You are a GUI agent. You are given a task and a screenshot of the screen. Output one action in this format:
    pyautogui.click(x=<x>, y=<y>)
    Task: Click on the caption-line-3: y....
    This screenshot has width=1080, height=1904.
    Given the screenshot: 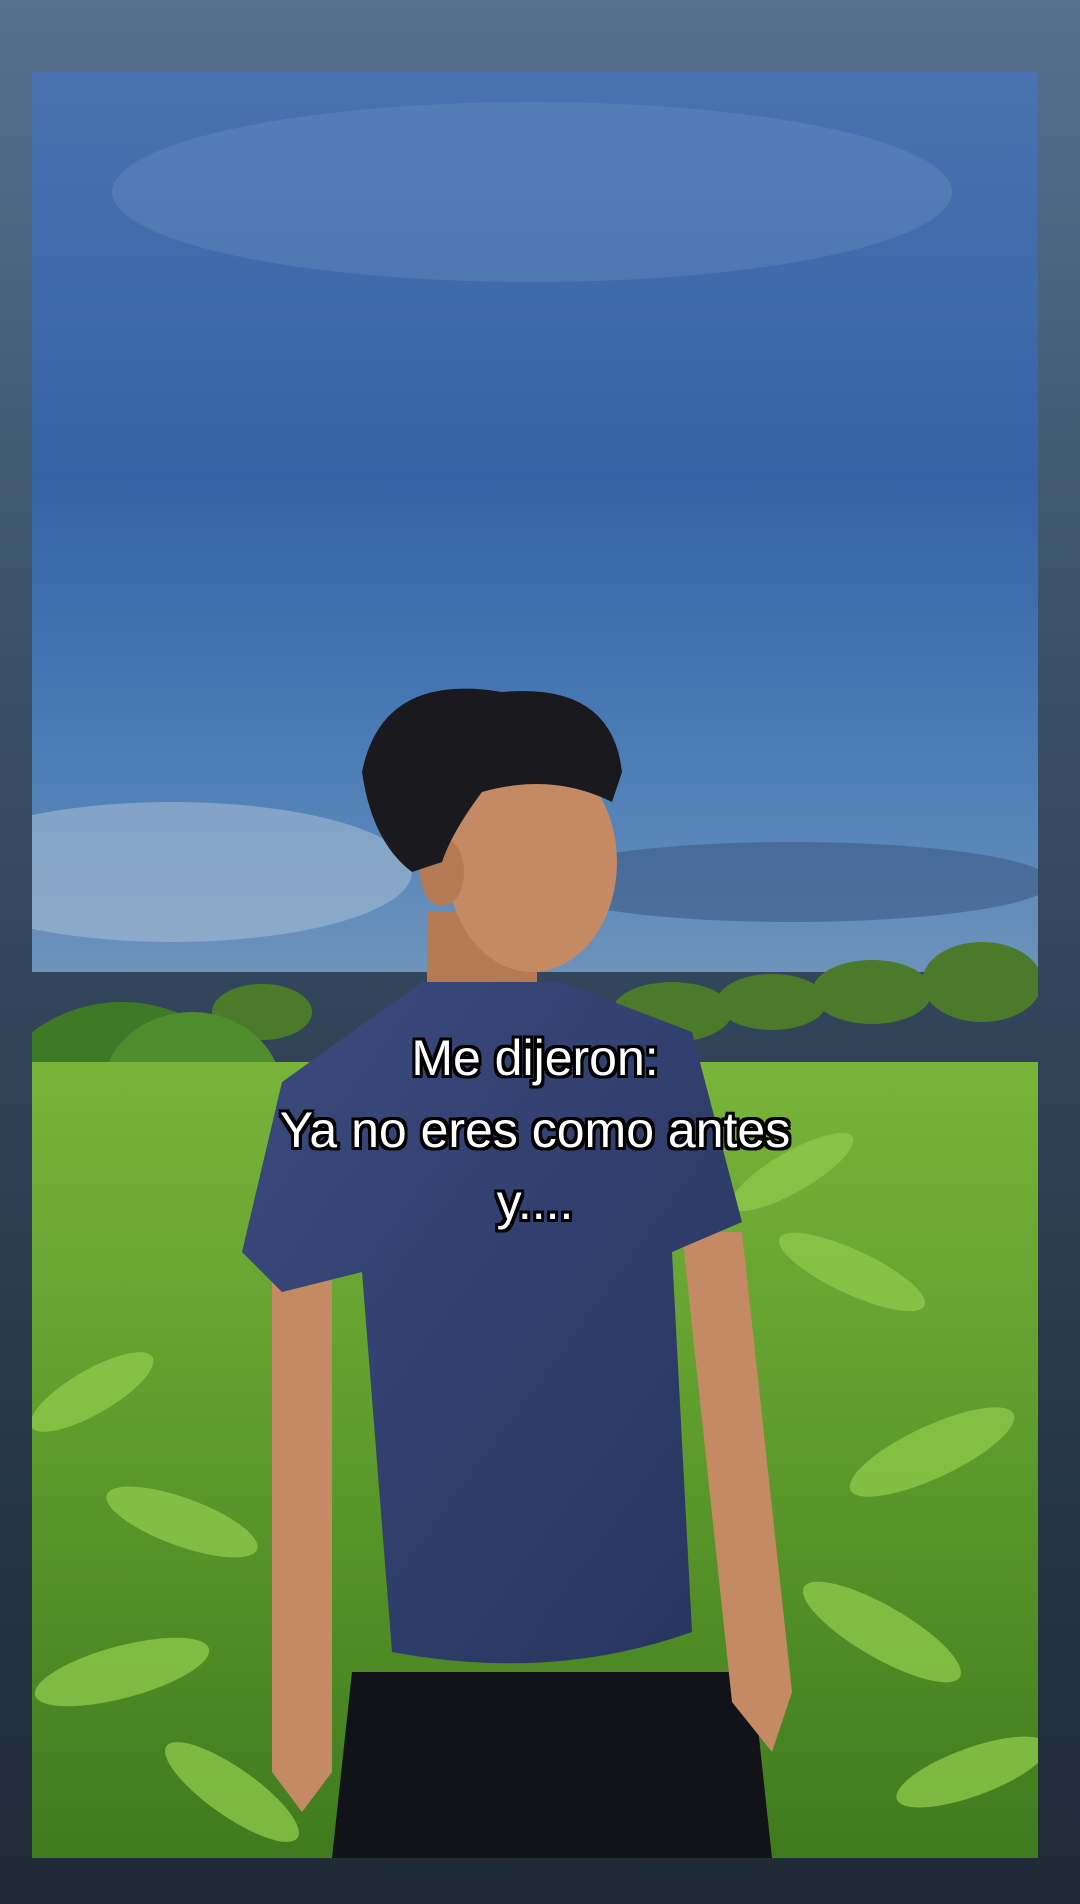 What is the action you would take?
    pyautogui.click(x=535, y=1202)
    